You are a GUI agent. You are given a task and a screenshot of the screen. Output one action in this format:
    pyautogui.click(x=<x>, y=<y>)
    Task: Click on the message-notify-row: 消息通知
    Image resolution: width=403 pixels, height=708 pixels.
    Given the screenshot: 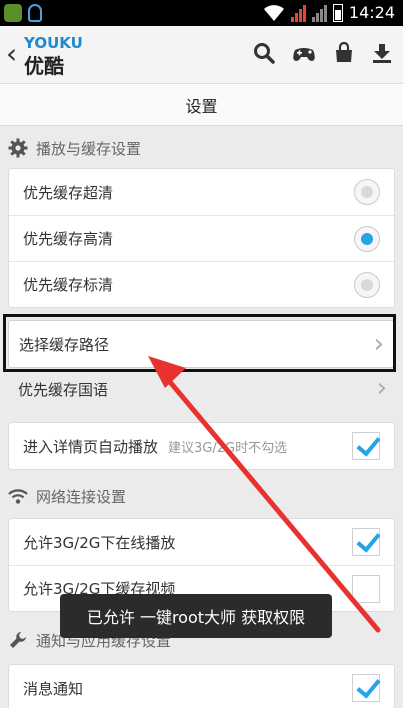 What is the action you would take?
    pyautogui.click(x=201, y=686)
    